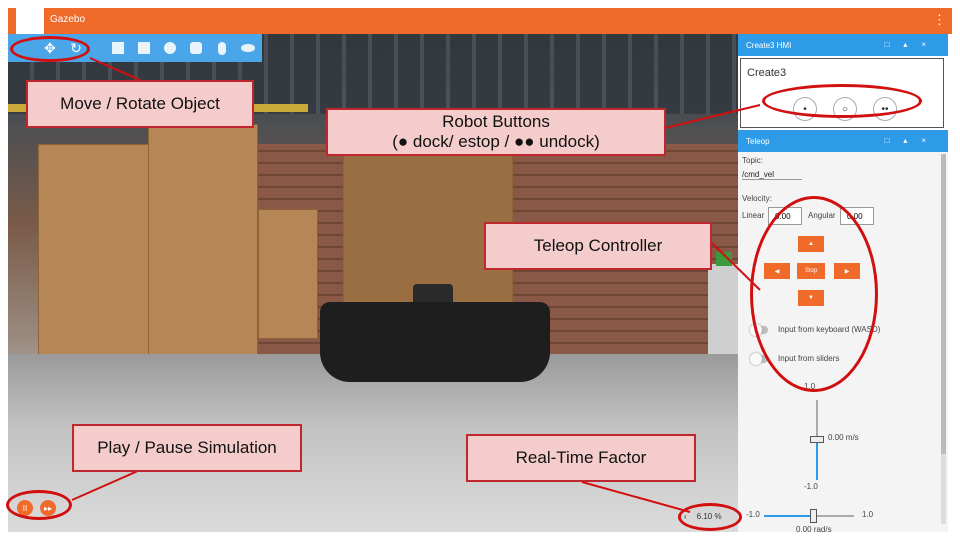 This screenshot has width=960, height=540. What do you see at coordinates (811, 486) in the screenshot?
I see `linear-slider-min: -1.0` at bounding box center [811, 486].